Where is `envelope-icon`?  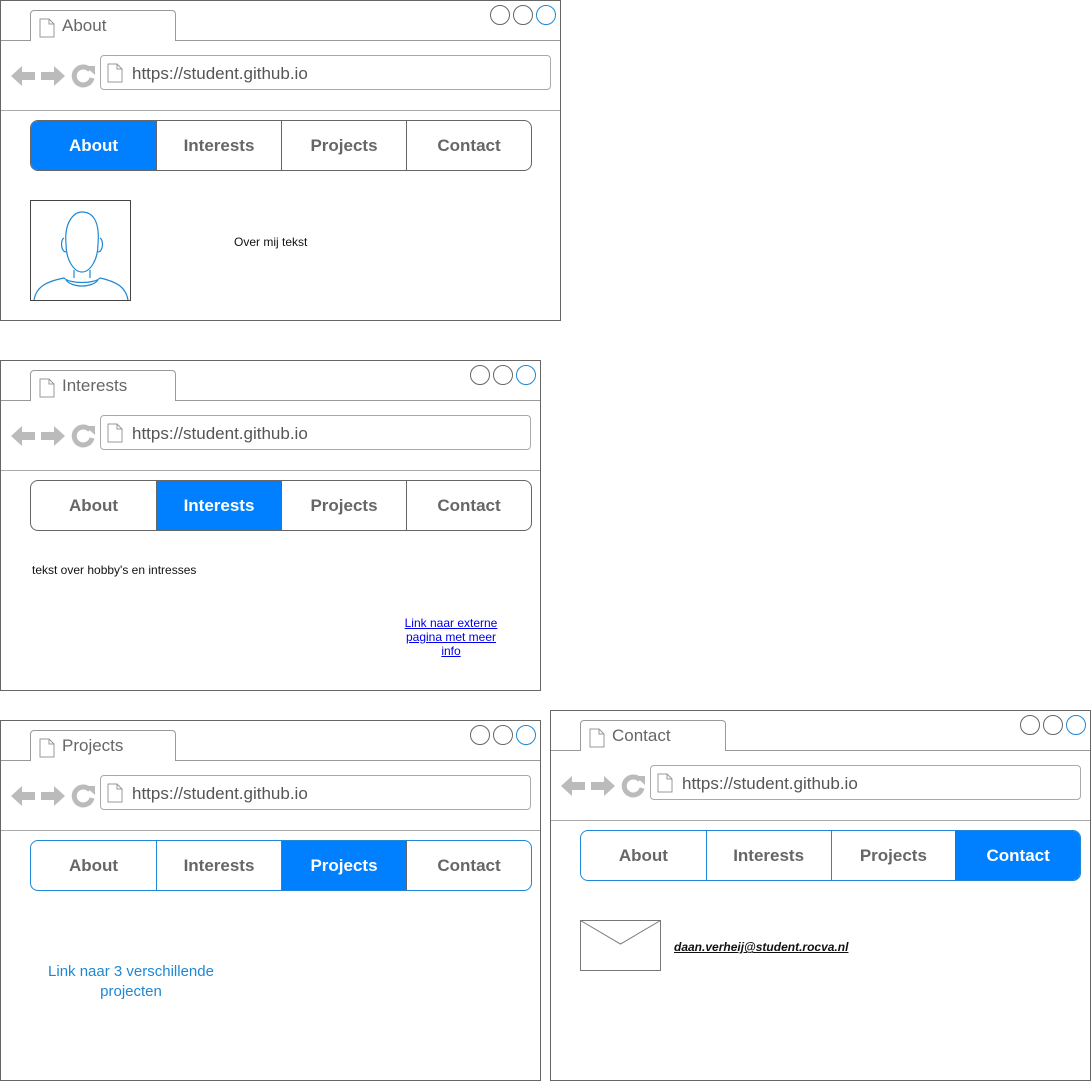 envelope-icon is located at coordinates (620, 945).